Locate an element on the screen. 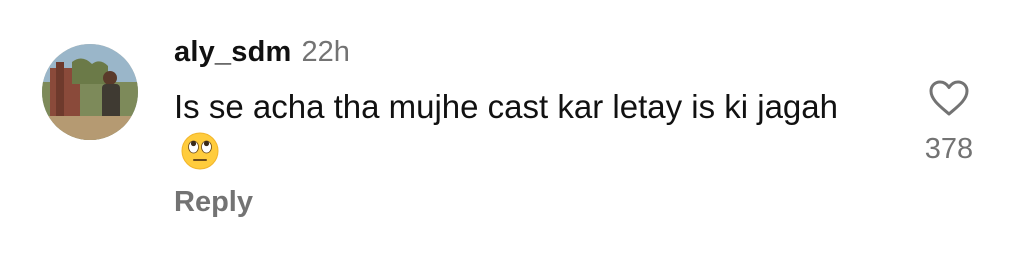  comment-meta: aly_sdm 22h is located at coordinates (524, 56).